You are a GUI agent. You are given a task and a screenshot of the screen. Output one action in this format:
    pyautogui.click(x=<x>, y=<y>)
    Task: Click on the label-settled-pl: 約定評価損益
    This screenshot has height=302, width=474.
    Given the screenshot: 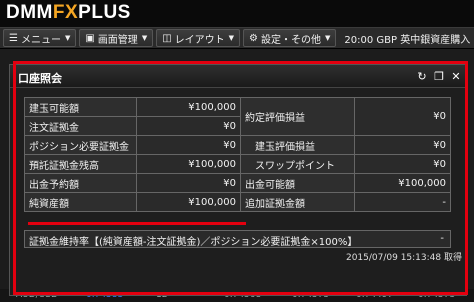 What is the action you would take?
    pyautogui.click(x=297, y=116)
    